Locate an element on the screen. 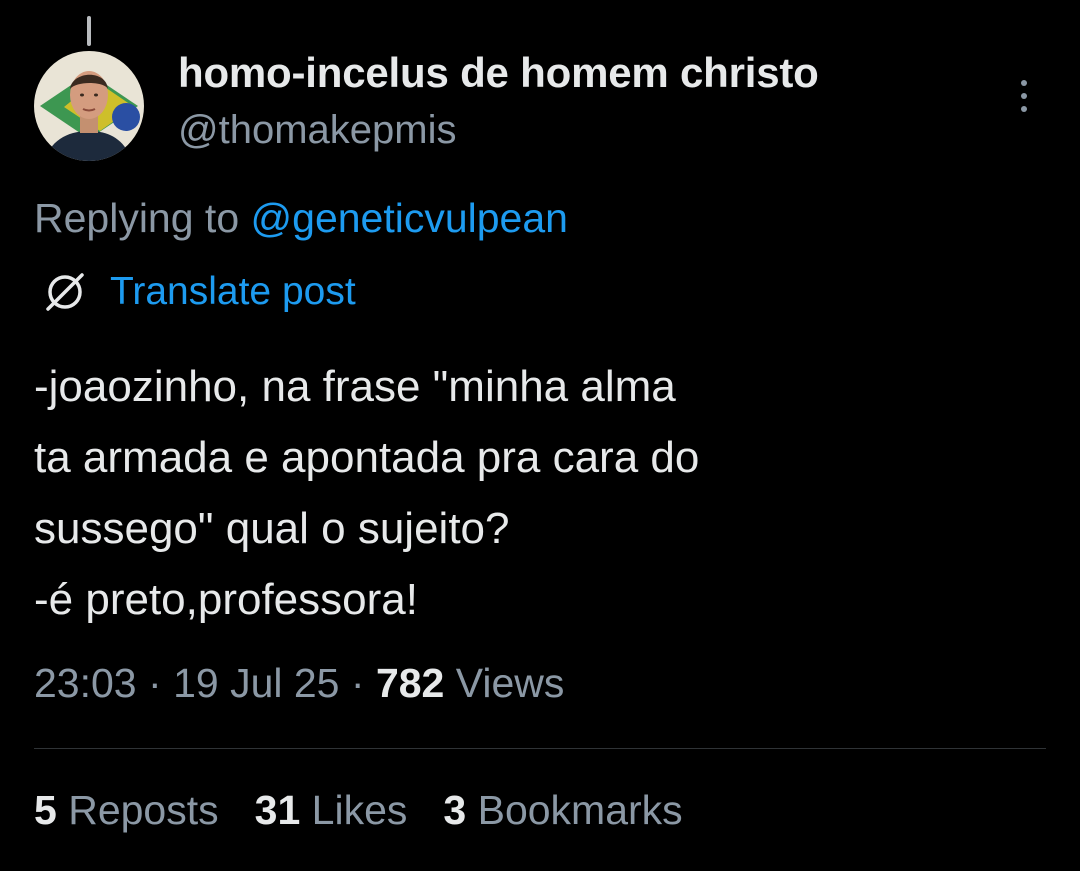 The image size is (1080, 871). divider is located at coordinates (540, 748).